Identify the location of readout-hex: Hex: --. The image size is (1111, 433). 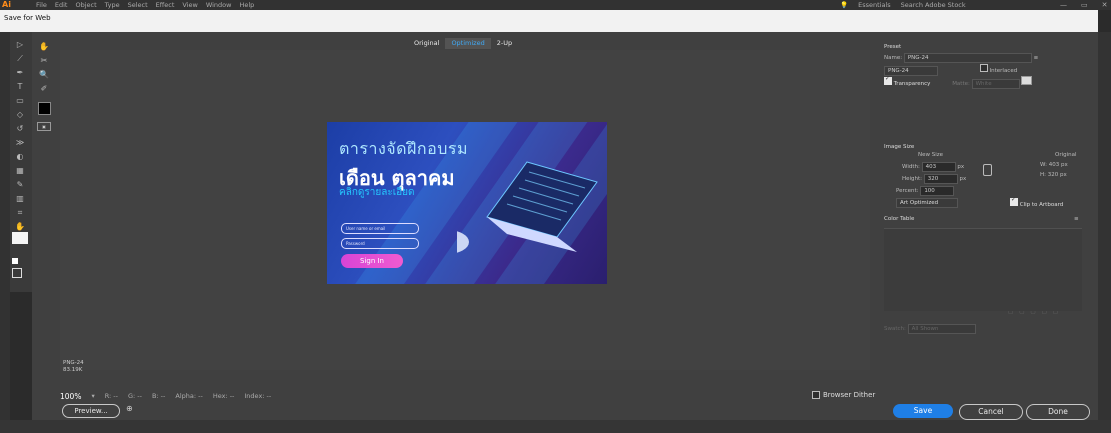
(223, 396).